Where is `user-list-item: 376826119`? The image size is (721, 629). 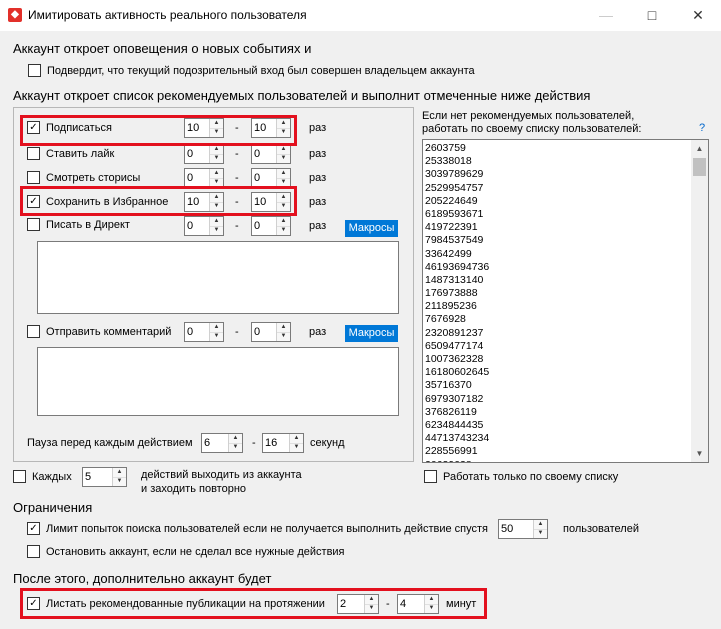
user-list-item: 376826119 is located at coordinates (451, 411).